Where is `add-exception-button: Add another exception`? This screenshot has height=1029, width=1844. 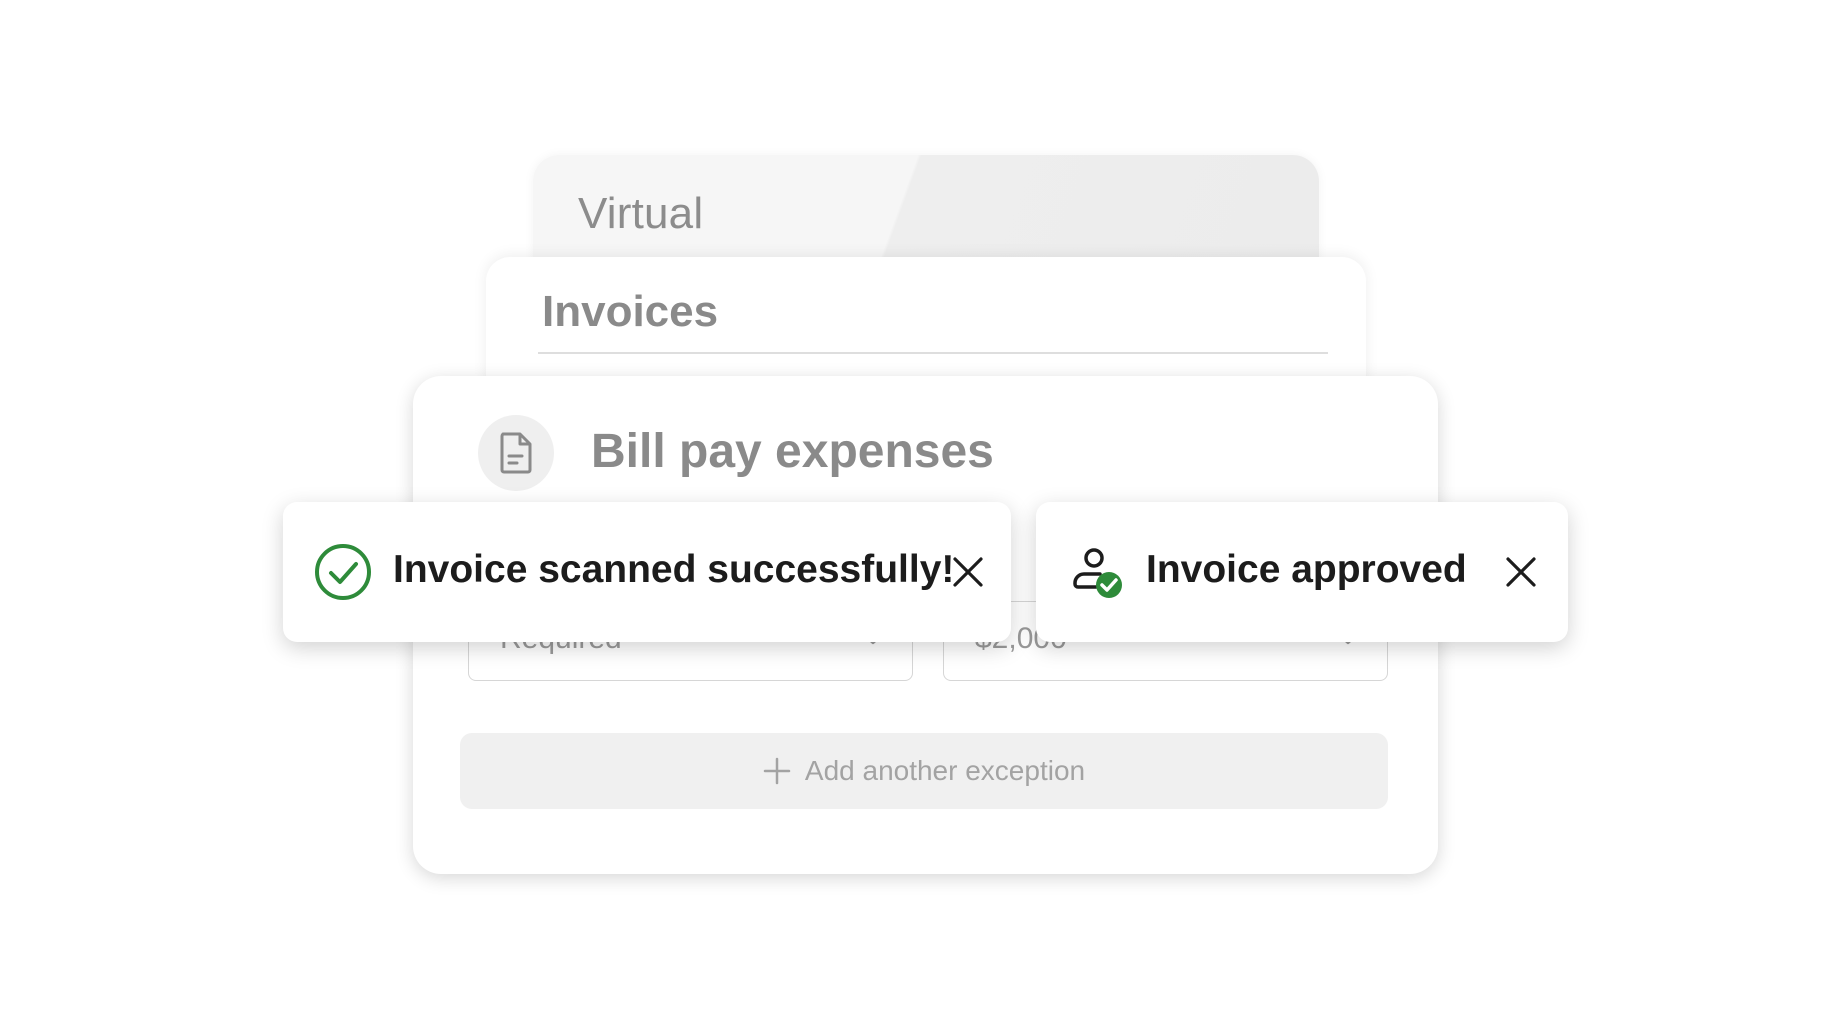 add-exception-button: Add another exception is located at coordinates (924, 771).